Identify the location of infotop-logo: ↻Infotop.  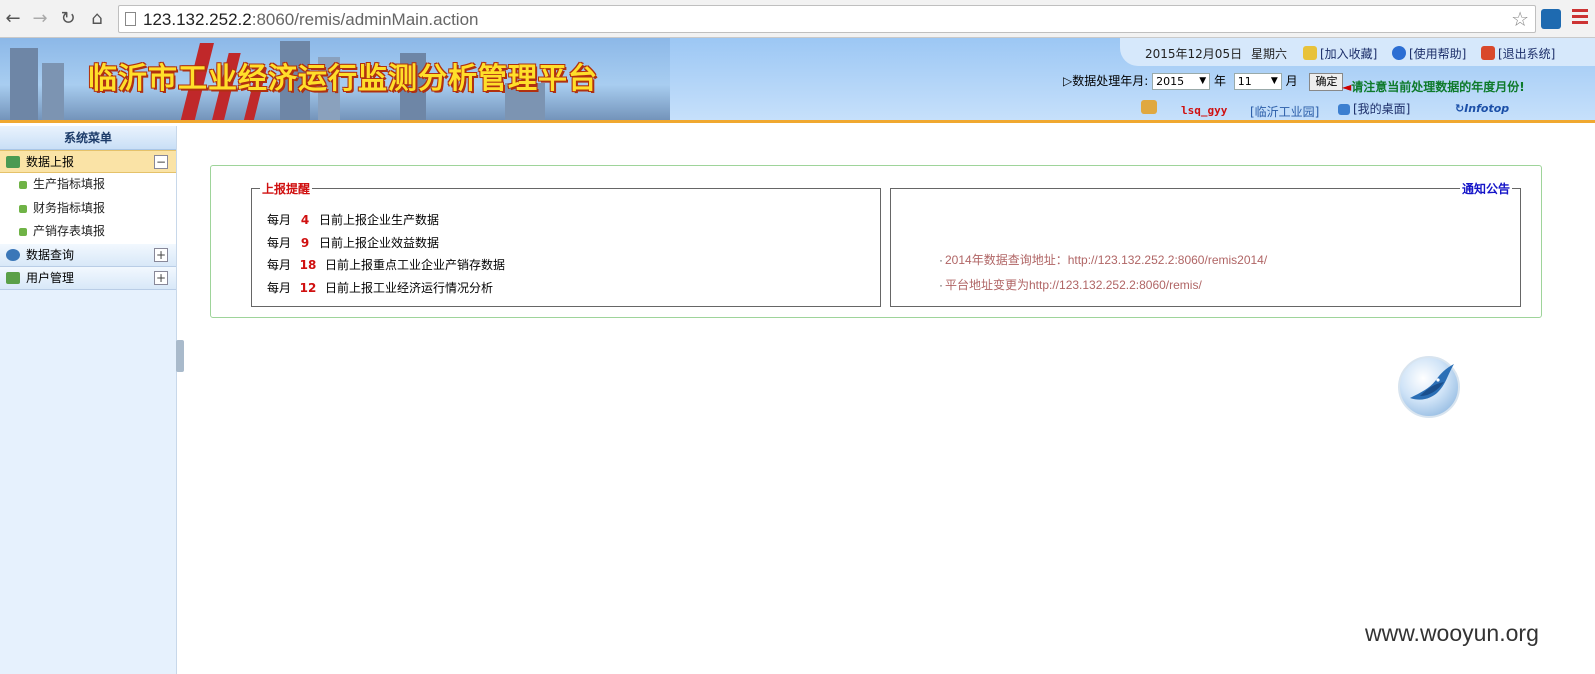
(1482, 108).